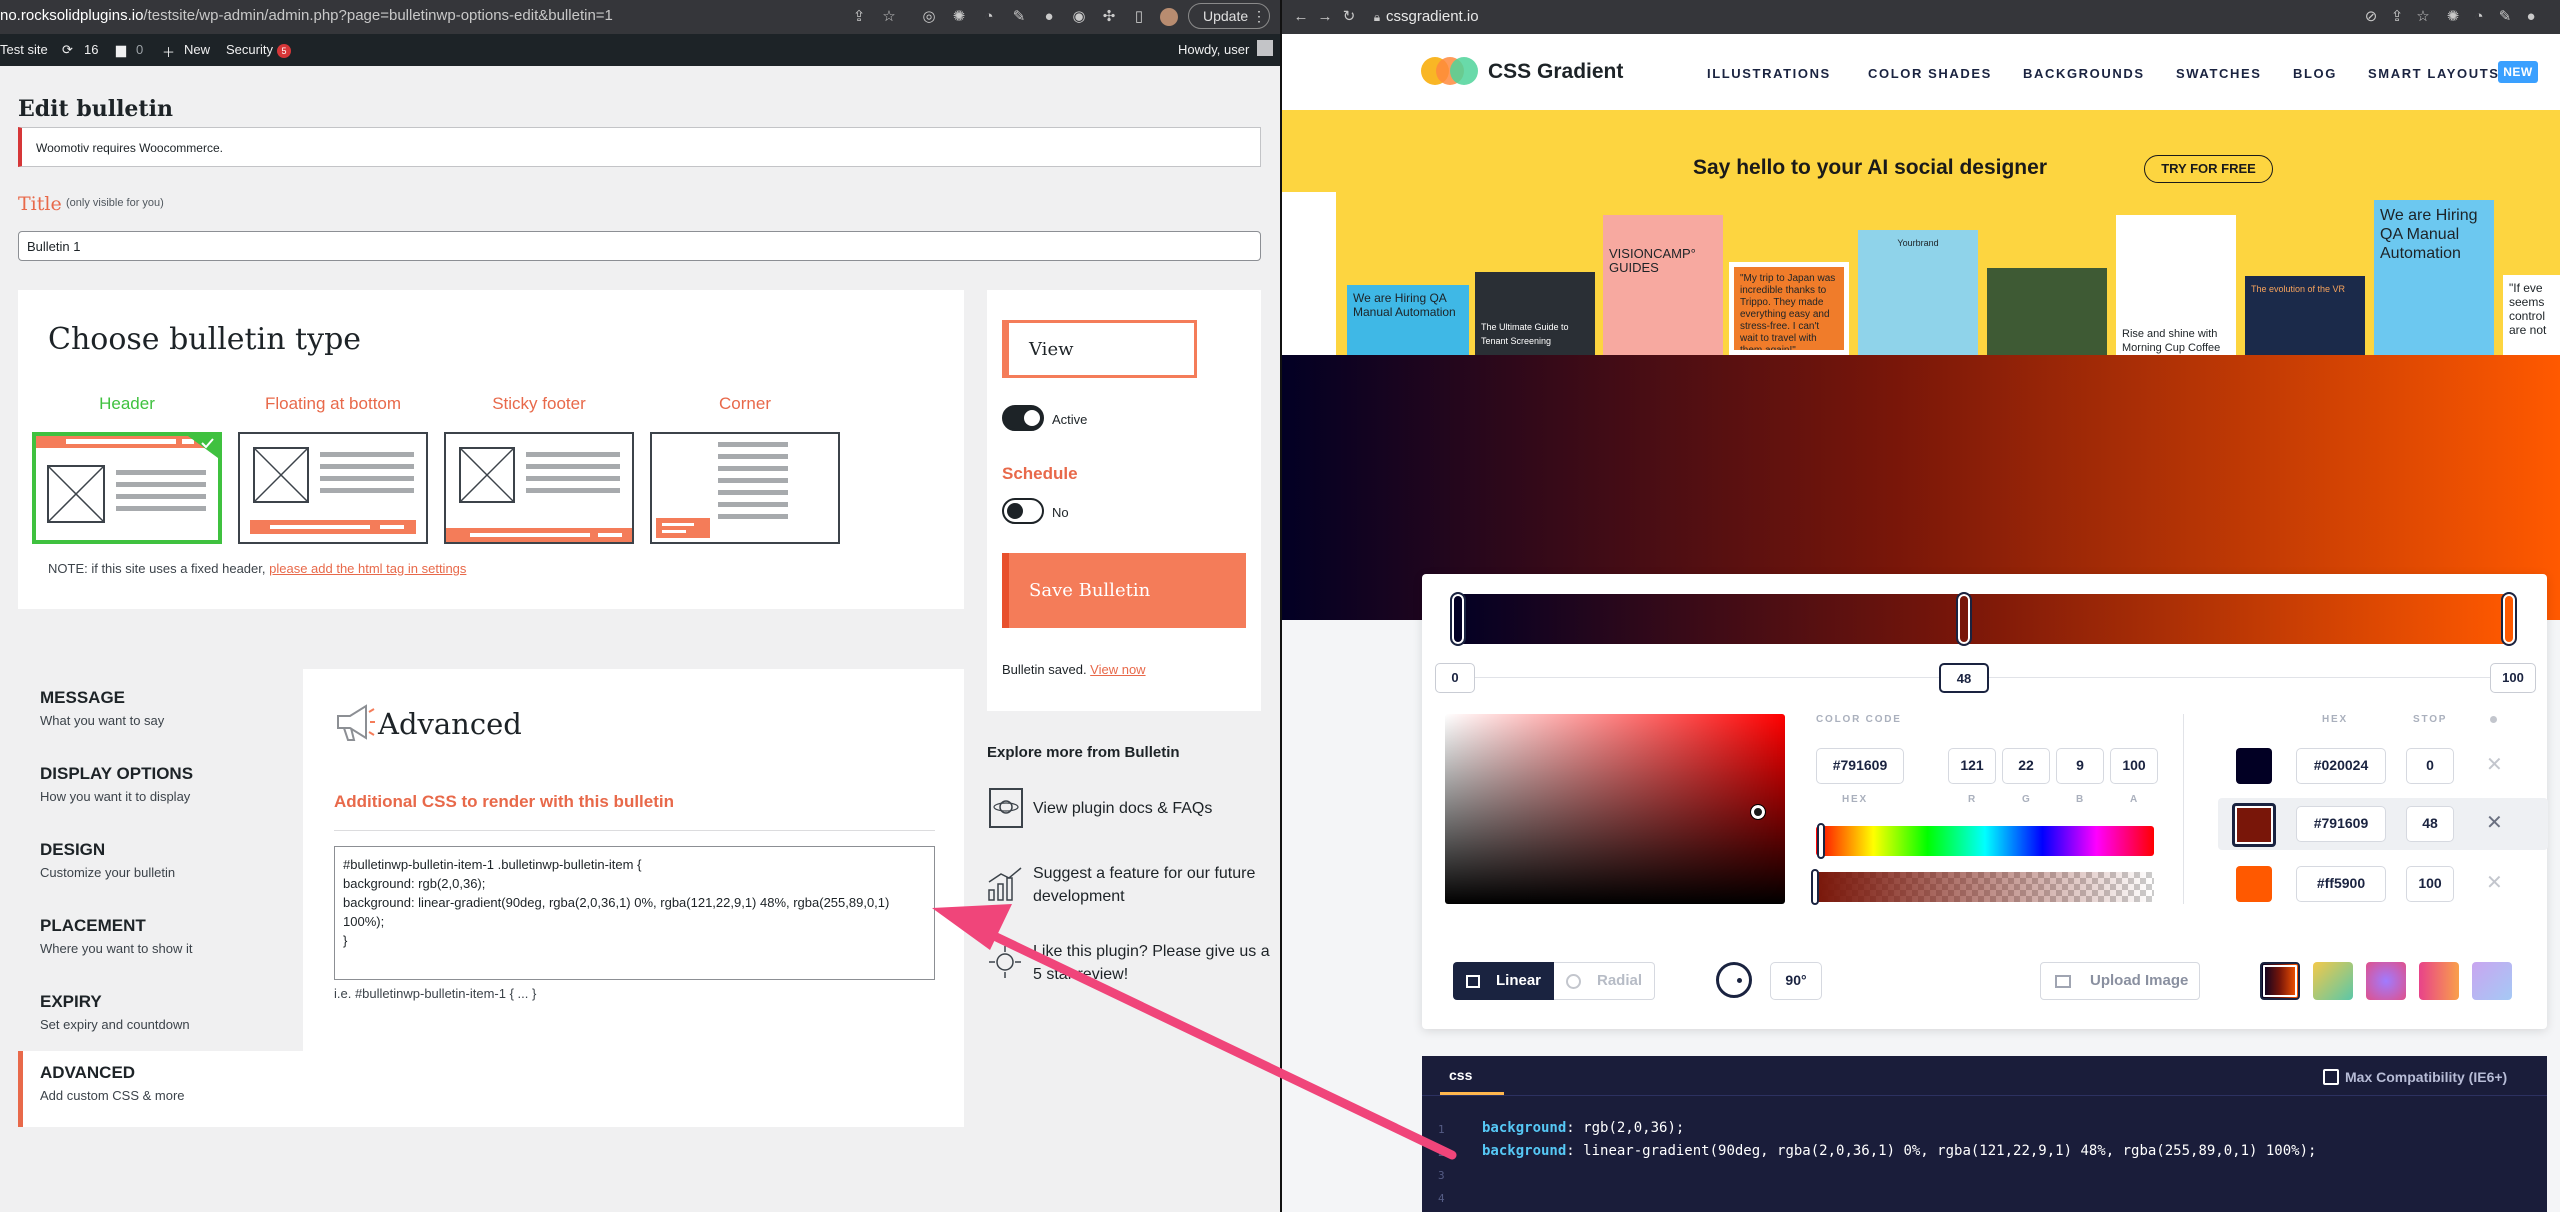  I want to click on extension-icon: ◎, so click(929, 17).